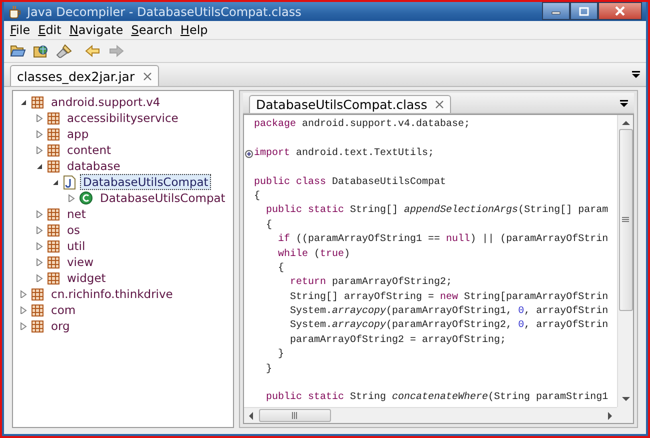 The width and height of the screenshot is (650, 438). Describe the element at coordinates (295, 415) in the screenshot. I see `horizontal-scrollbar-thumb` at that location.